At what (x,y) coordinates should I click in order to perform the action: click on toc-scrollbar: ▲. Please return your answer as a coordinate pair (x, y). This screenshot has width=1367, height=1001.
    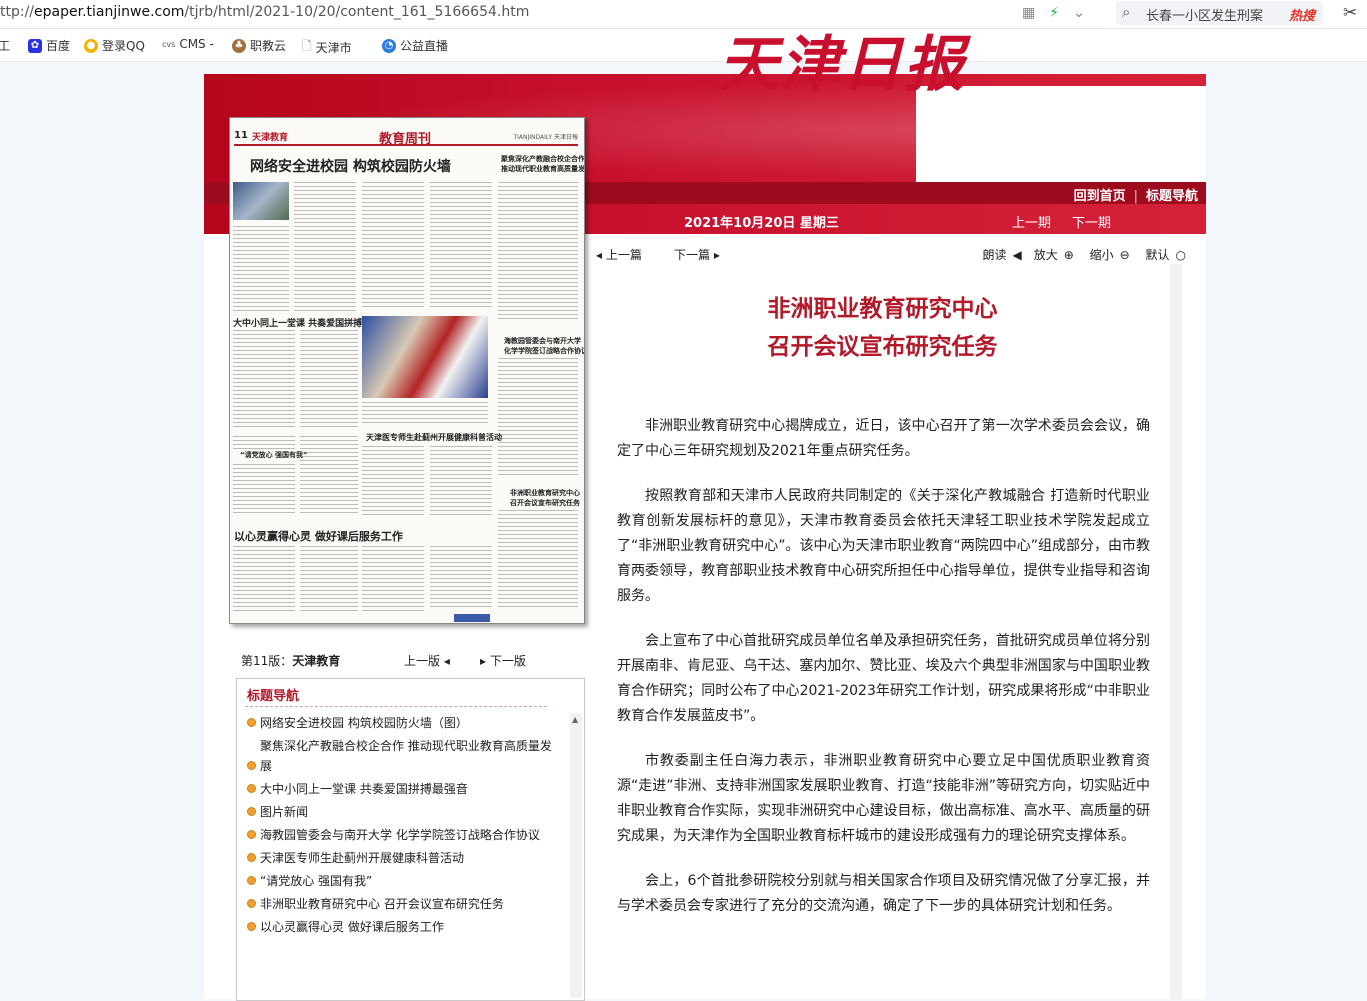
    Looking at the image, I should click on (576, 855).